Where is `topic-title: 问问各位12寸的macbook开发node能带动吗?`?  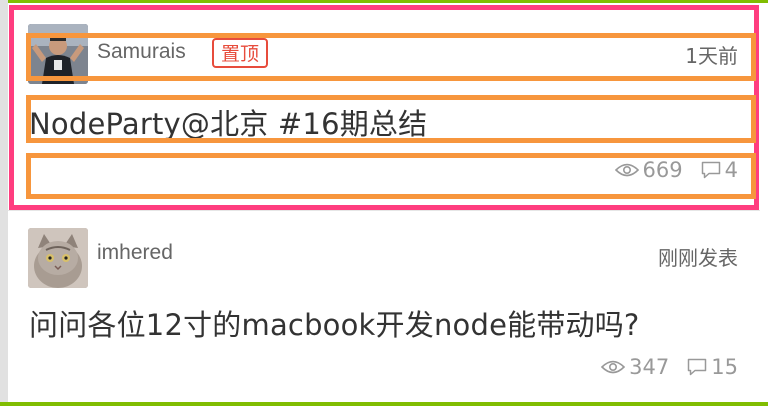
topic-title: 问问各位12寸的macbook开发node能带动吗? is located at coordinates (334, 323).